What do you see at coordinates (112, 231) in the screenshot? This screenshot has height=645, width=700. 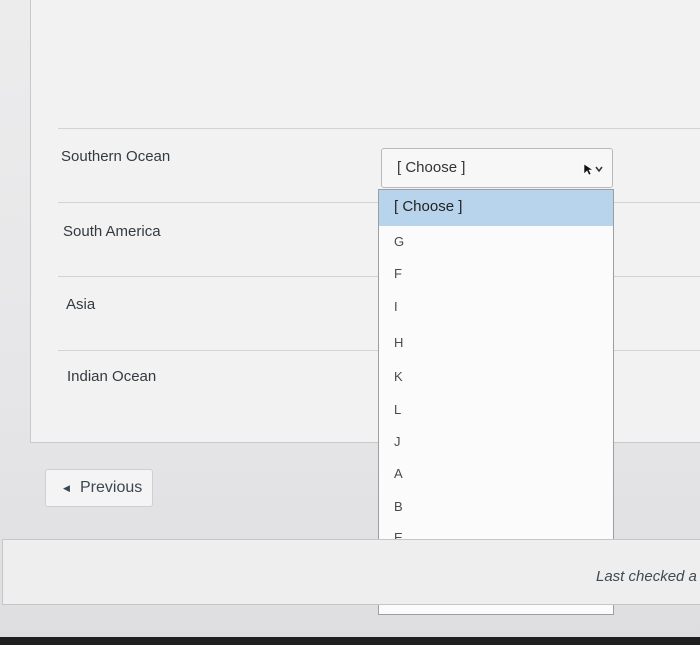 I see `match-item-label: South America` at bounding box center [112, 231].